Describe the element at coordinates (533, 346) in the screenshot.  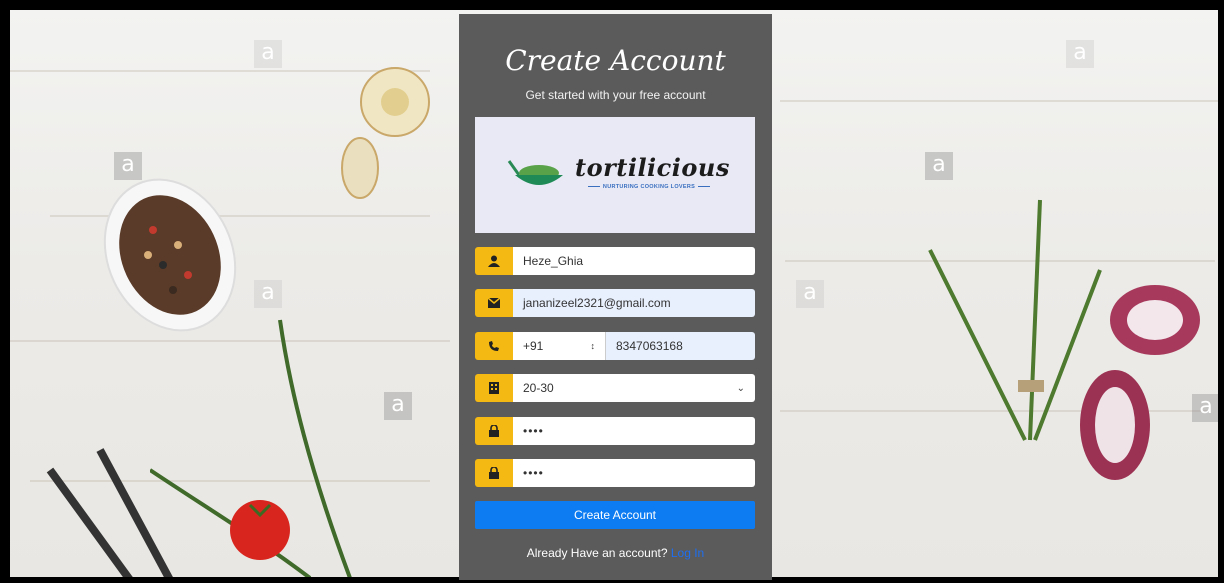
I see `country-code-value: +91` at that location.